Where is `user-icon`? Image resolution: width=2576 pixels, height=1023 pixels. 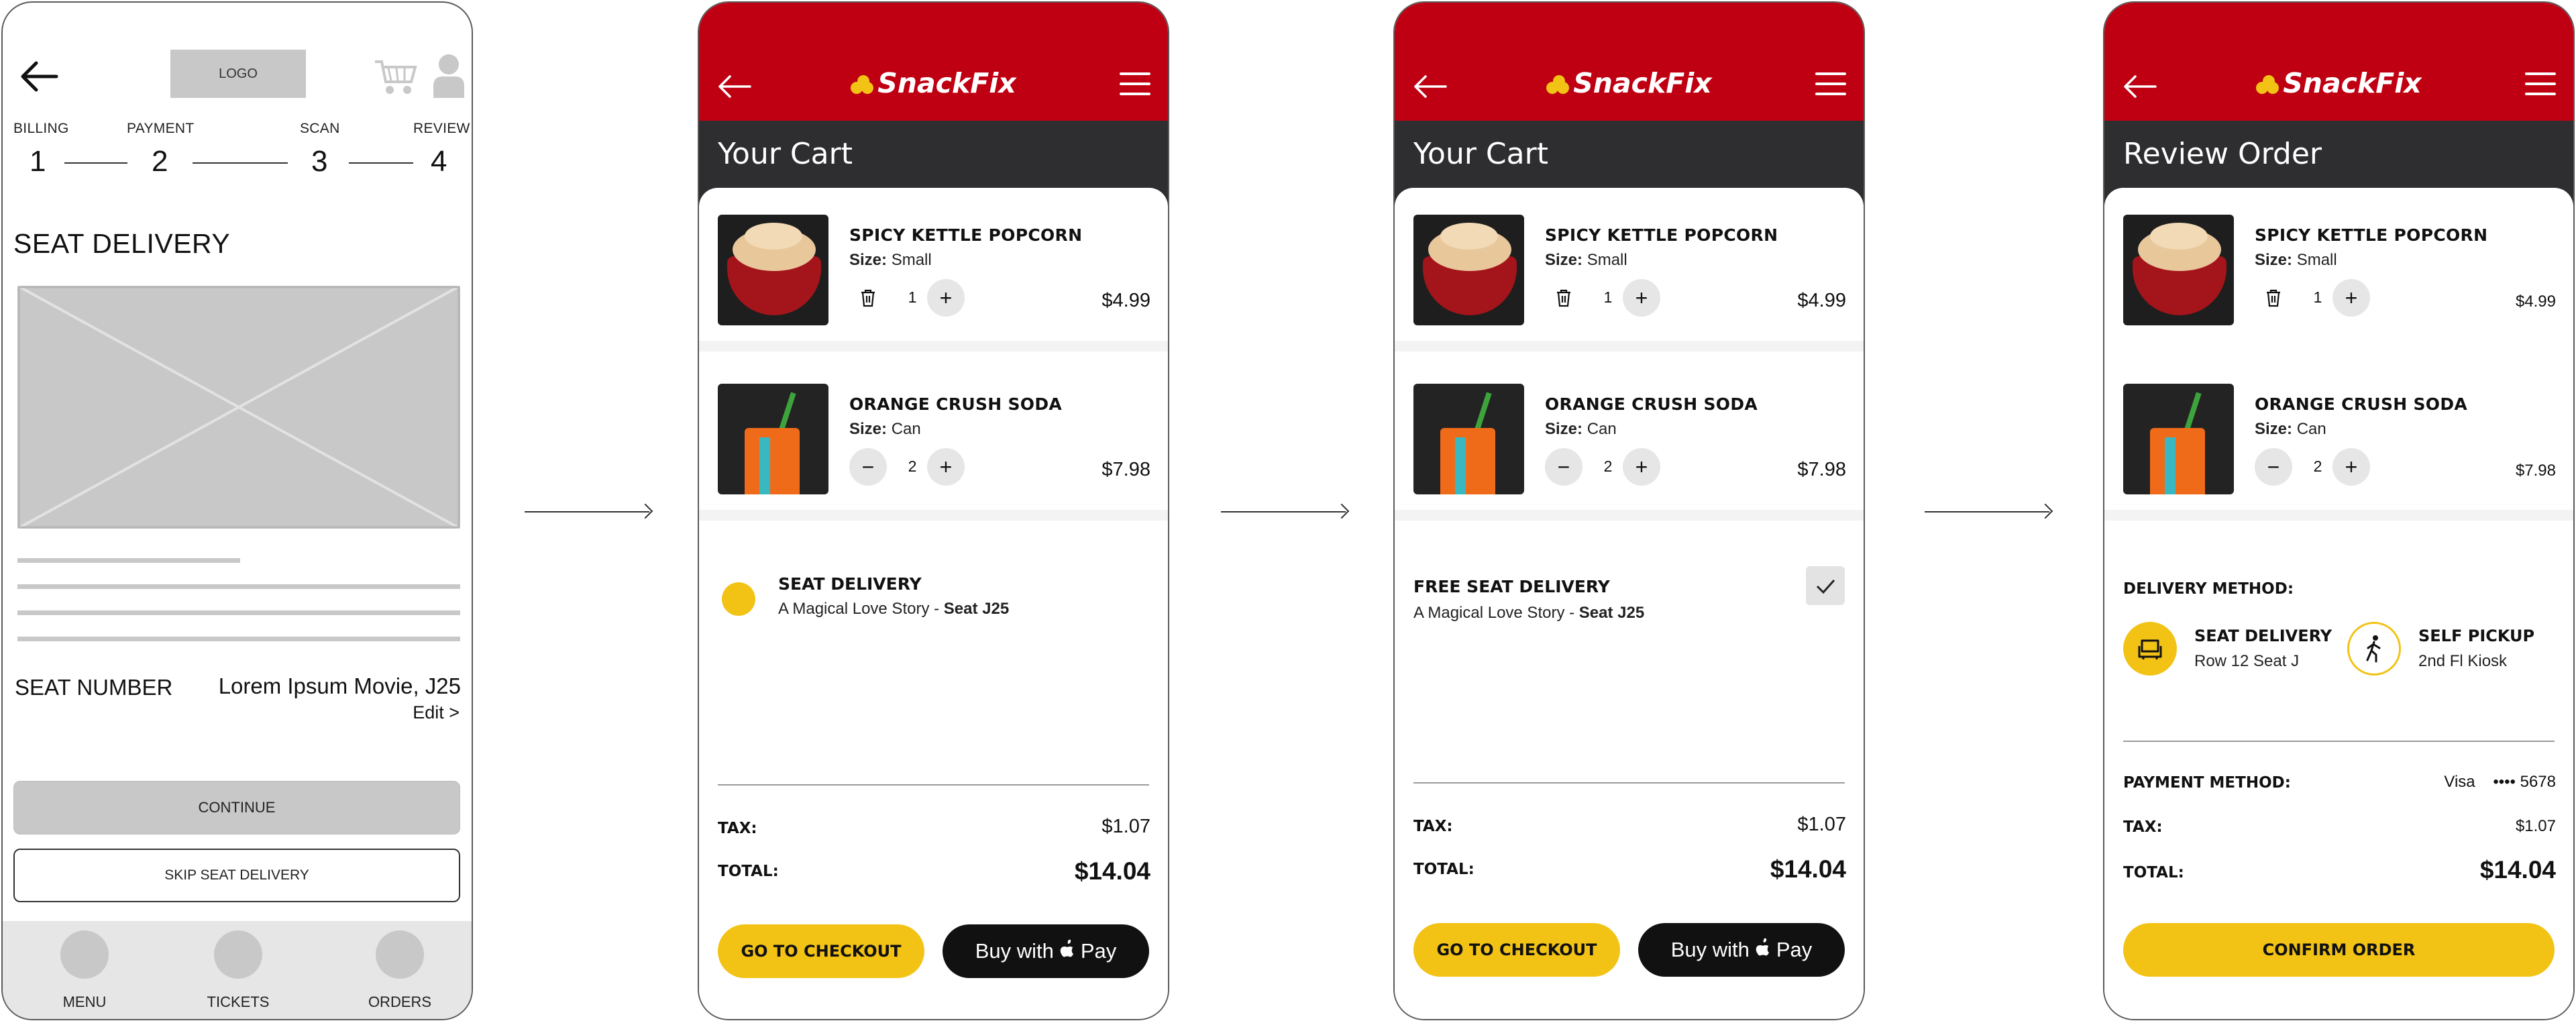
user-icon is located at coordinates (449, 76).